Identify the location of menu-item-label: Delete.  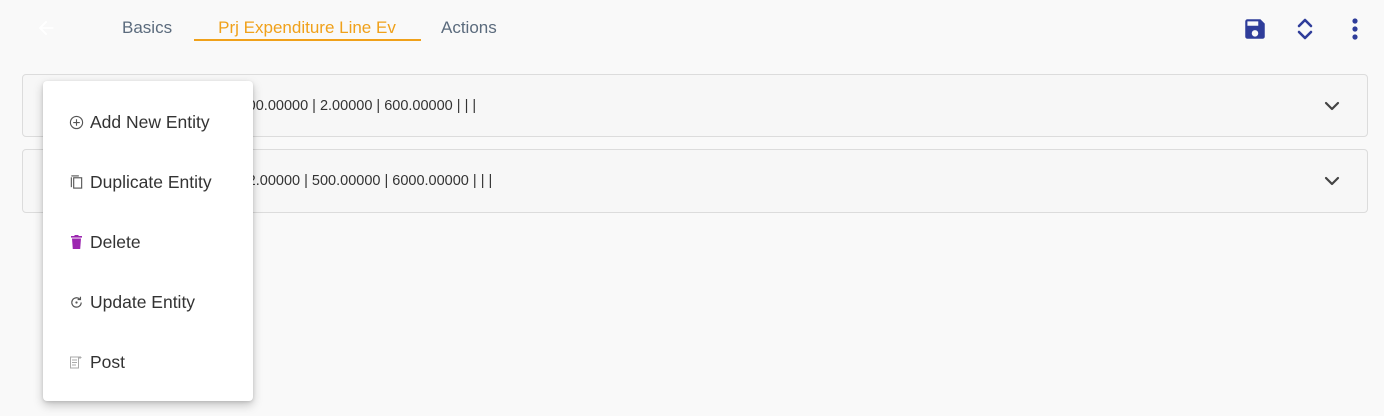
(115, 241).